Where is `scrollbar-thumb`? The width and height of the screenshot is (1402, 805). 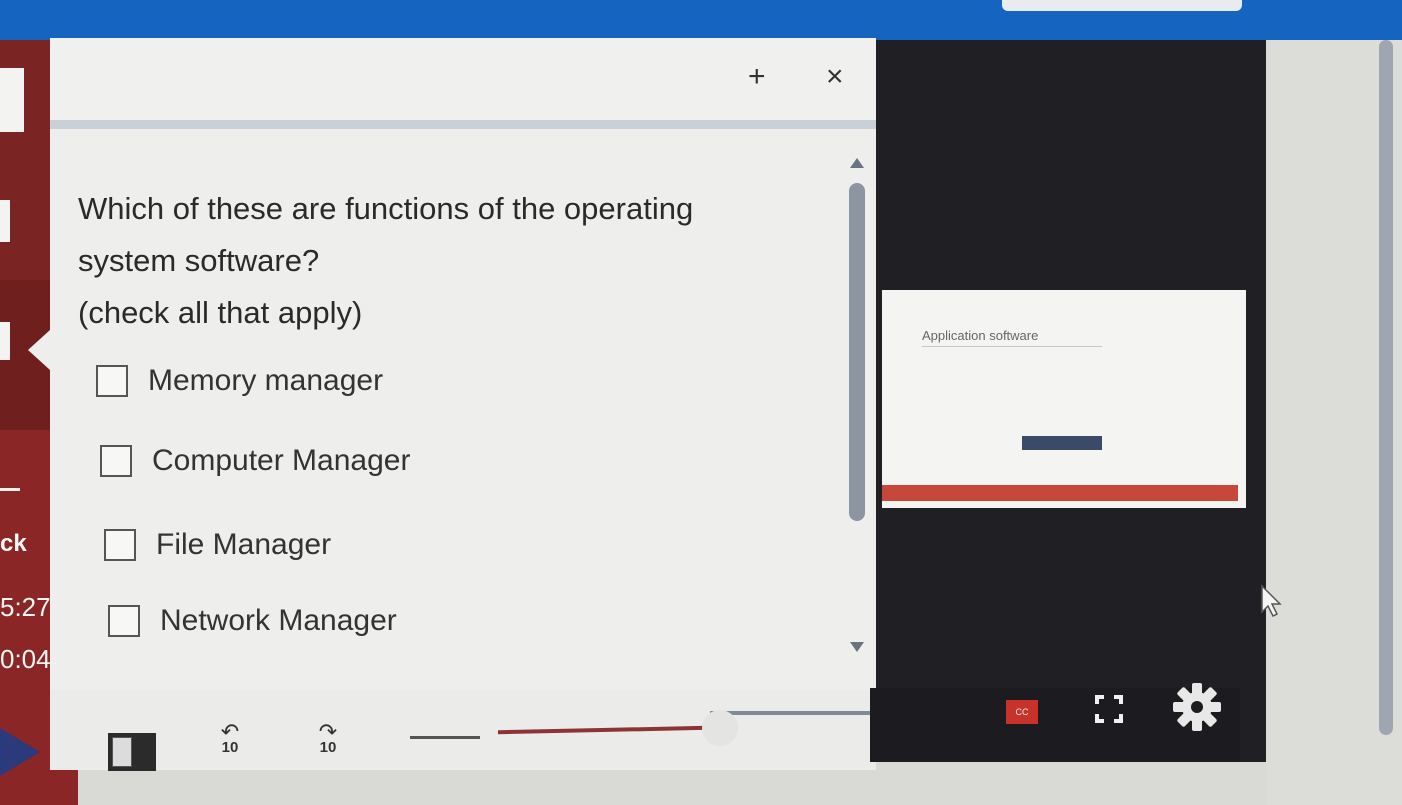 scrollbar-thumb is located at coordinates (857, 352).